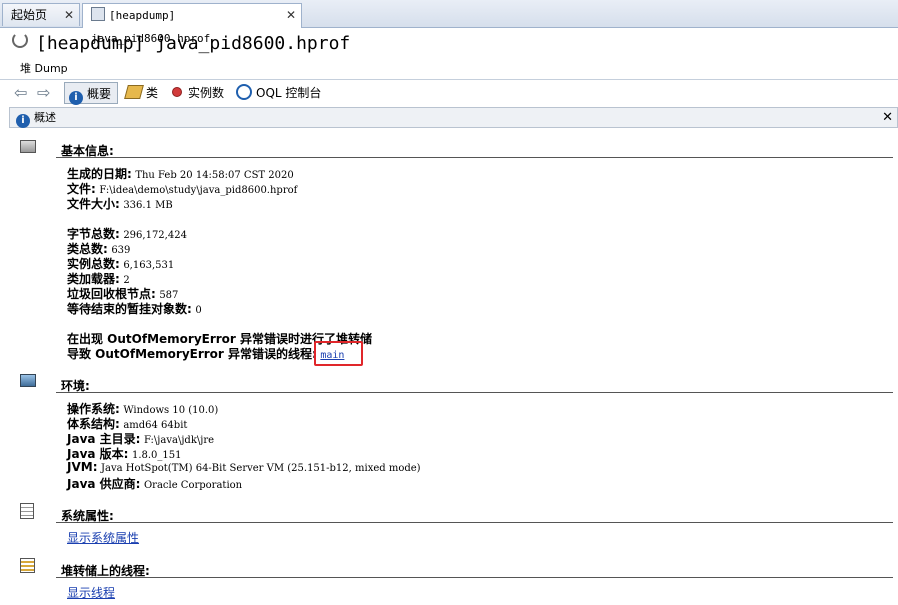 This screenshot has height=605, width=898. I want to click on tab-start-page: 起始页 ✕, so click(41, 14).